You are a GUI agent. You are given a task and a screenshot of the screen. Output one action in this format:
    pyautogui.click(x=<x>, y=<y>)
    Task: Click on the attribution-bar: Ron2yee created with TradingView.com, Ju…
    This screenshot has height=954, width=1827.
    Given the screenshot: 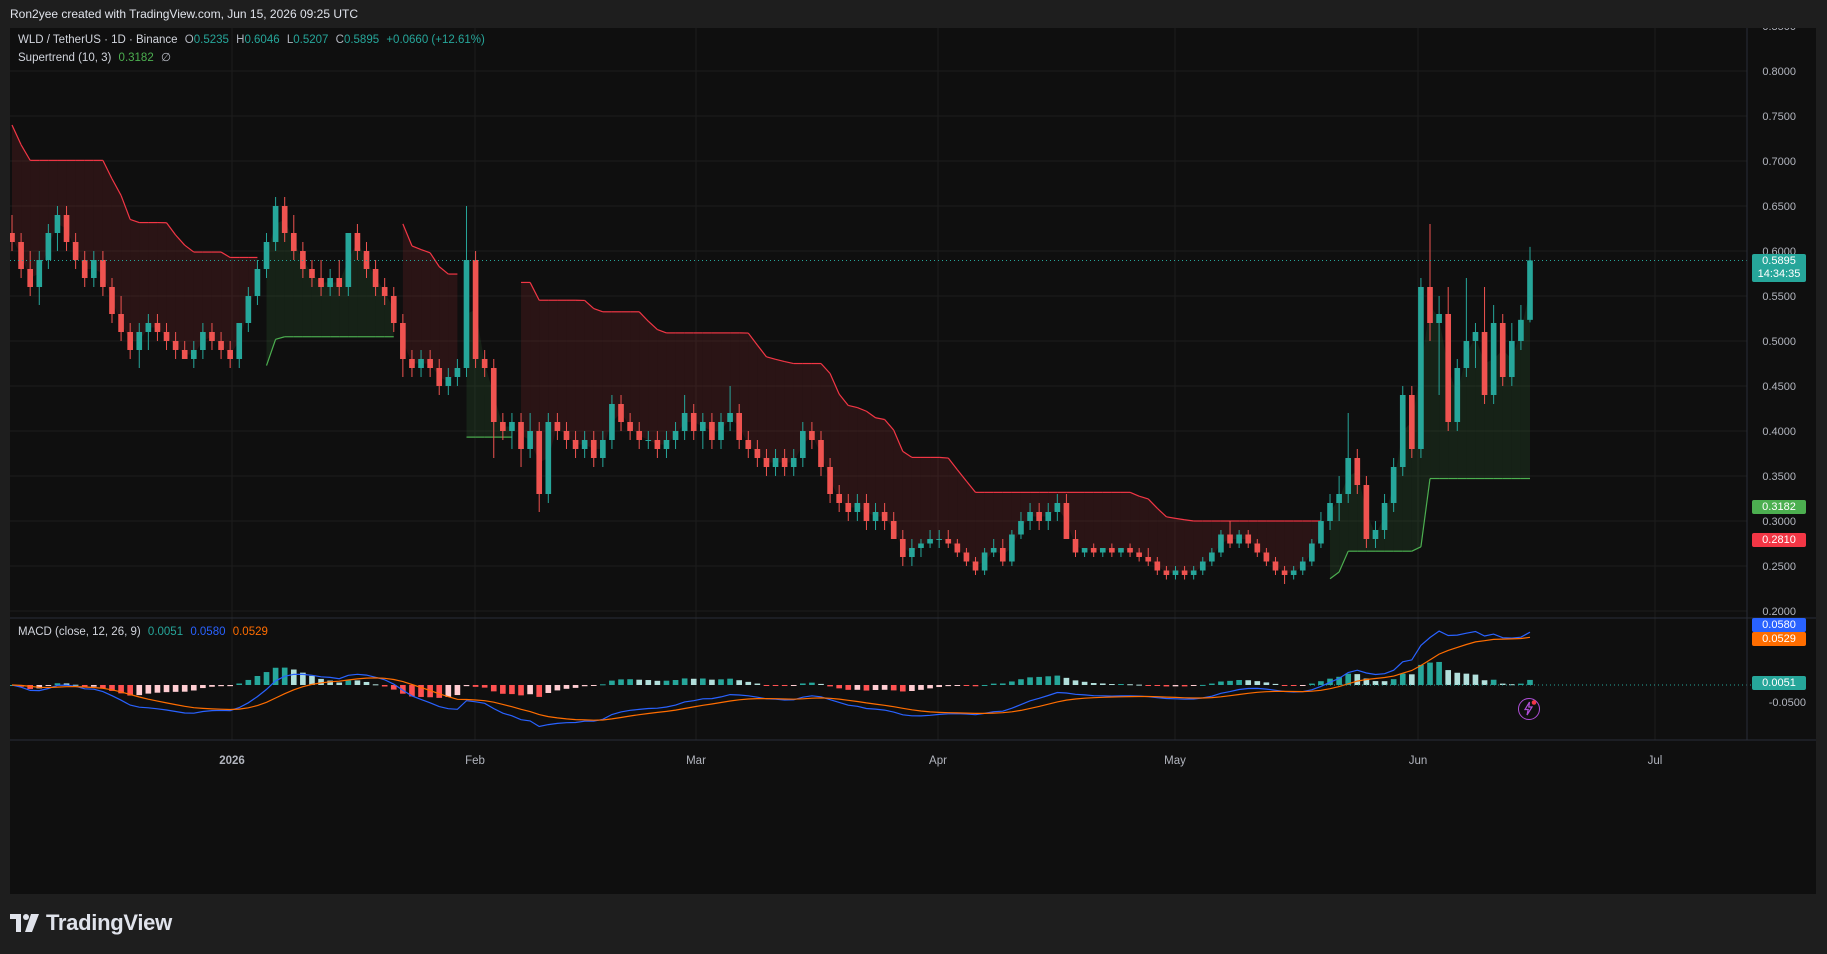 What is the action you would take?
    pyautogui.click(x=913, y=14)
    